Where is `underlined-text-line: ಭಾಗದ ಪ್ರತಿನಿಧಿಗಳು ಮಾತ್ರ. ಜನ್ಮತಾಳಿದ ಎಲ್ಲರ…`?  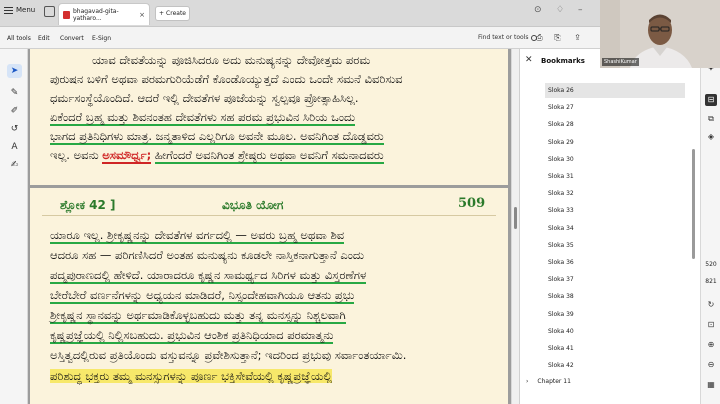 underlined-text-line: ಭಾಗದ ಪ್ರತಿನಿಧಿಗಳು ಮಾತ್ರ. ಜನ್ಮತಾಳಿದ ಎಲ್ಲರ… is located at coordinates (217, 137).